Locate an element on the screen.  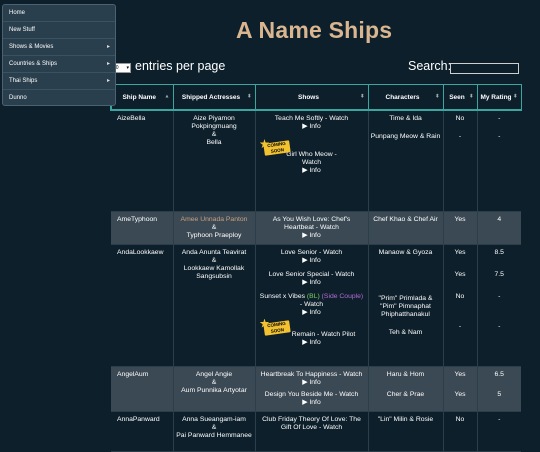
actresses-cell: Amee Unnada Panton & Typhoon Praeploy is located at coordinates (213, 228).